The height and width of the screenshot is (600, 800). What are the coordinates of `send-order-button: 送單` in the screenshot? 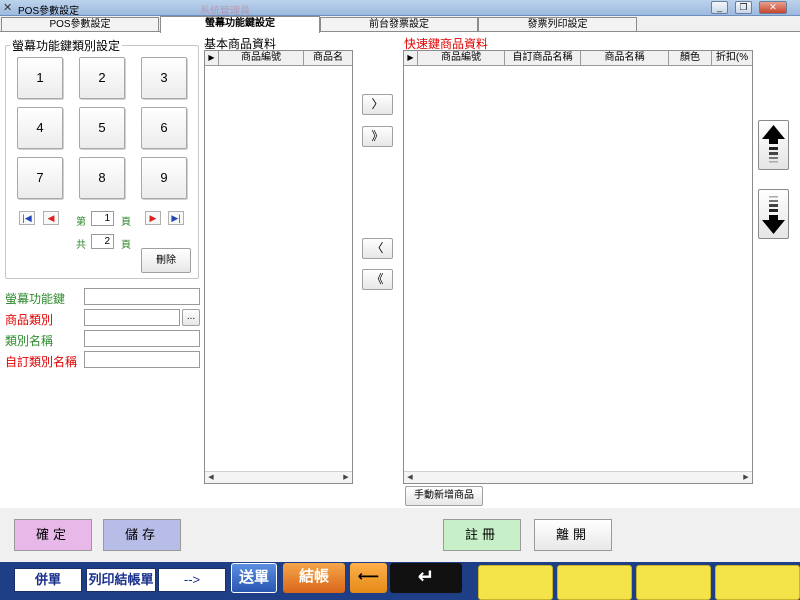 It's located at (254, 578).